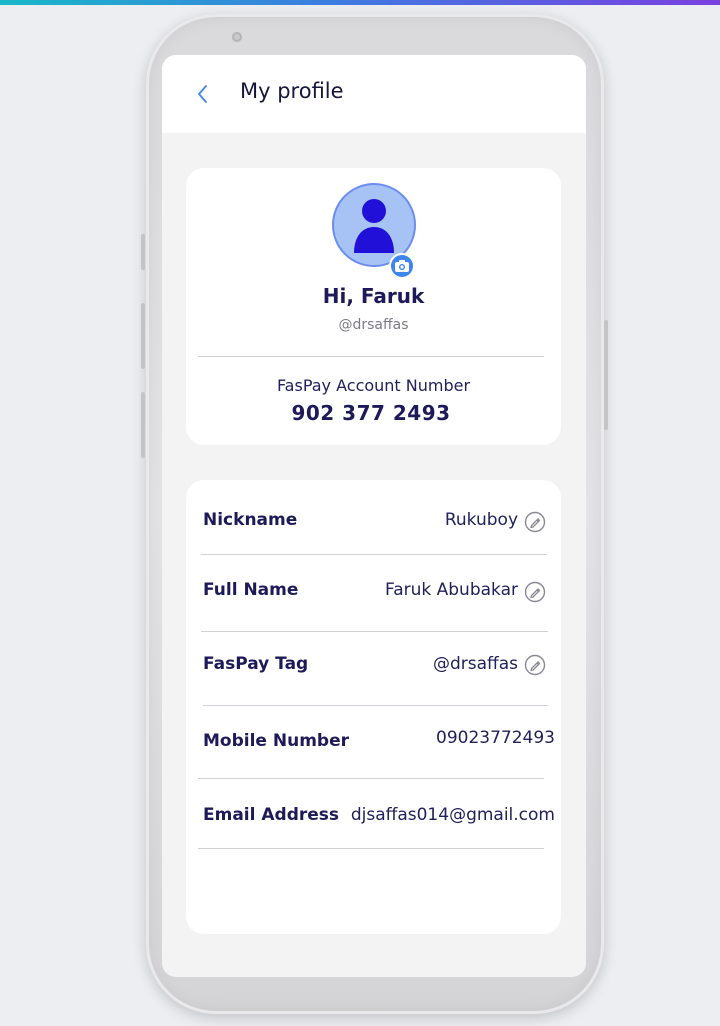 The height and width of the screenshot is (1026, 720). What do you see at coordinates (373, 385) in the screenshot?
I see `account-number-label: FasPay Account Number` at bounding box center [373, 385].